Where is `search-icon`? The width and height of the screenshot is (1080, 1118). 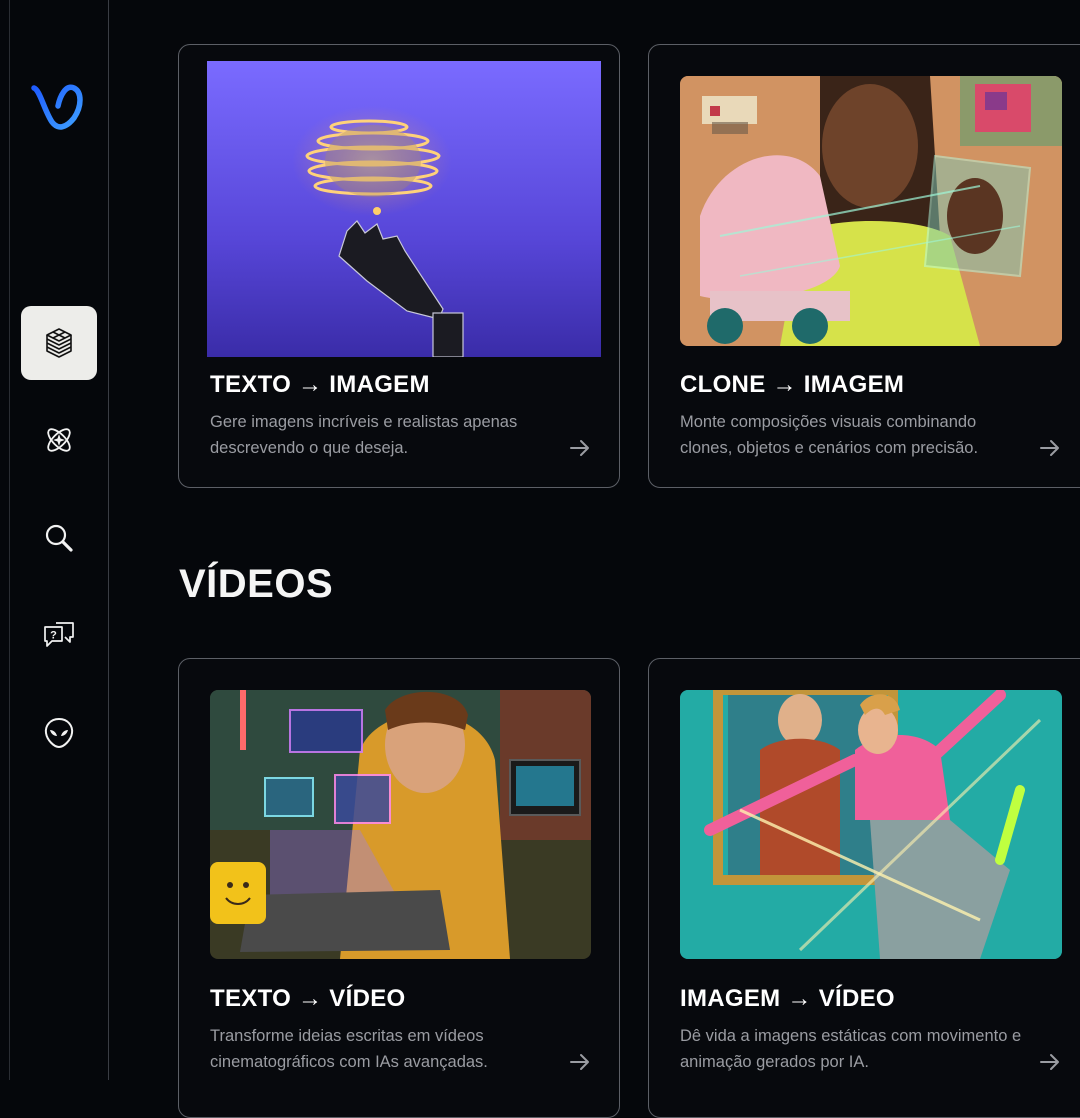
search-icon is located at coordinates (59, 538).